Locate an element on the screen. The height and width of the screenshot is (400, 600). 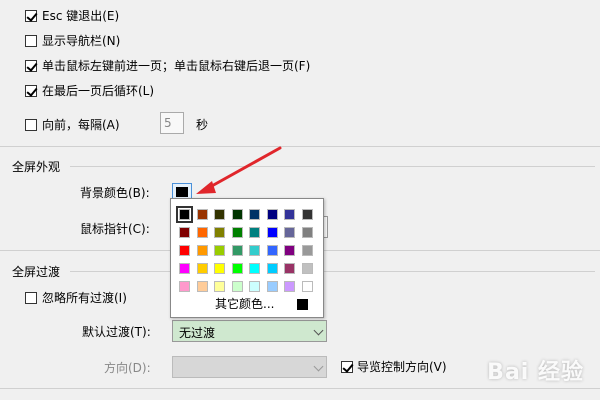
esc-exit-label: Esc 键退出(E) is located at coordinates (81, 16).